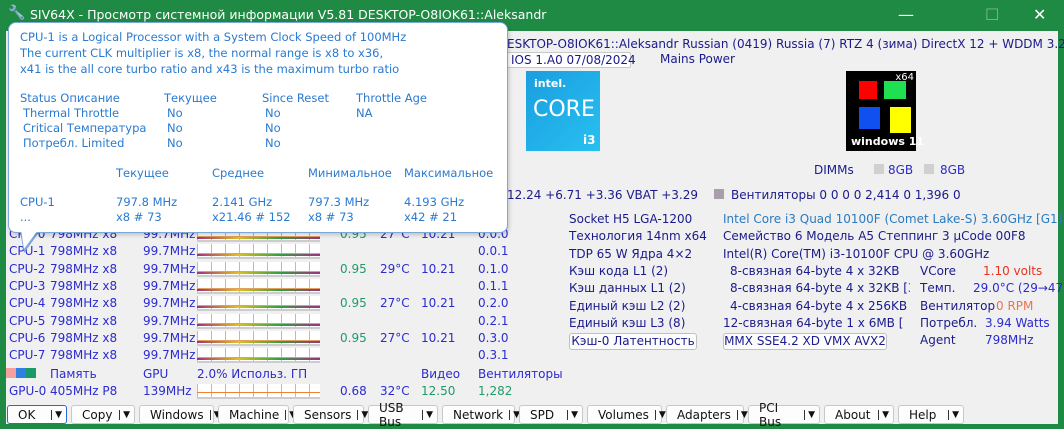 The width and height of the screenshot is (1064, 429). Describe the element at coordinates (493, 337) in the screenshot. I see `cpu-topology-id: 0.3.0` at that location.